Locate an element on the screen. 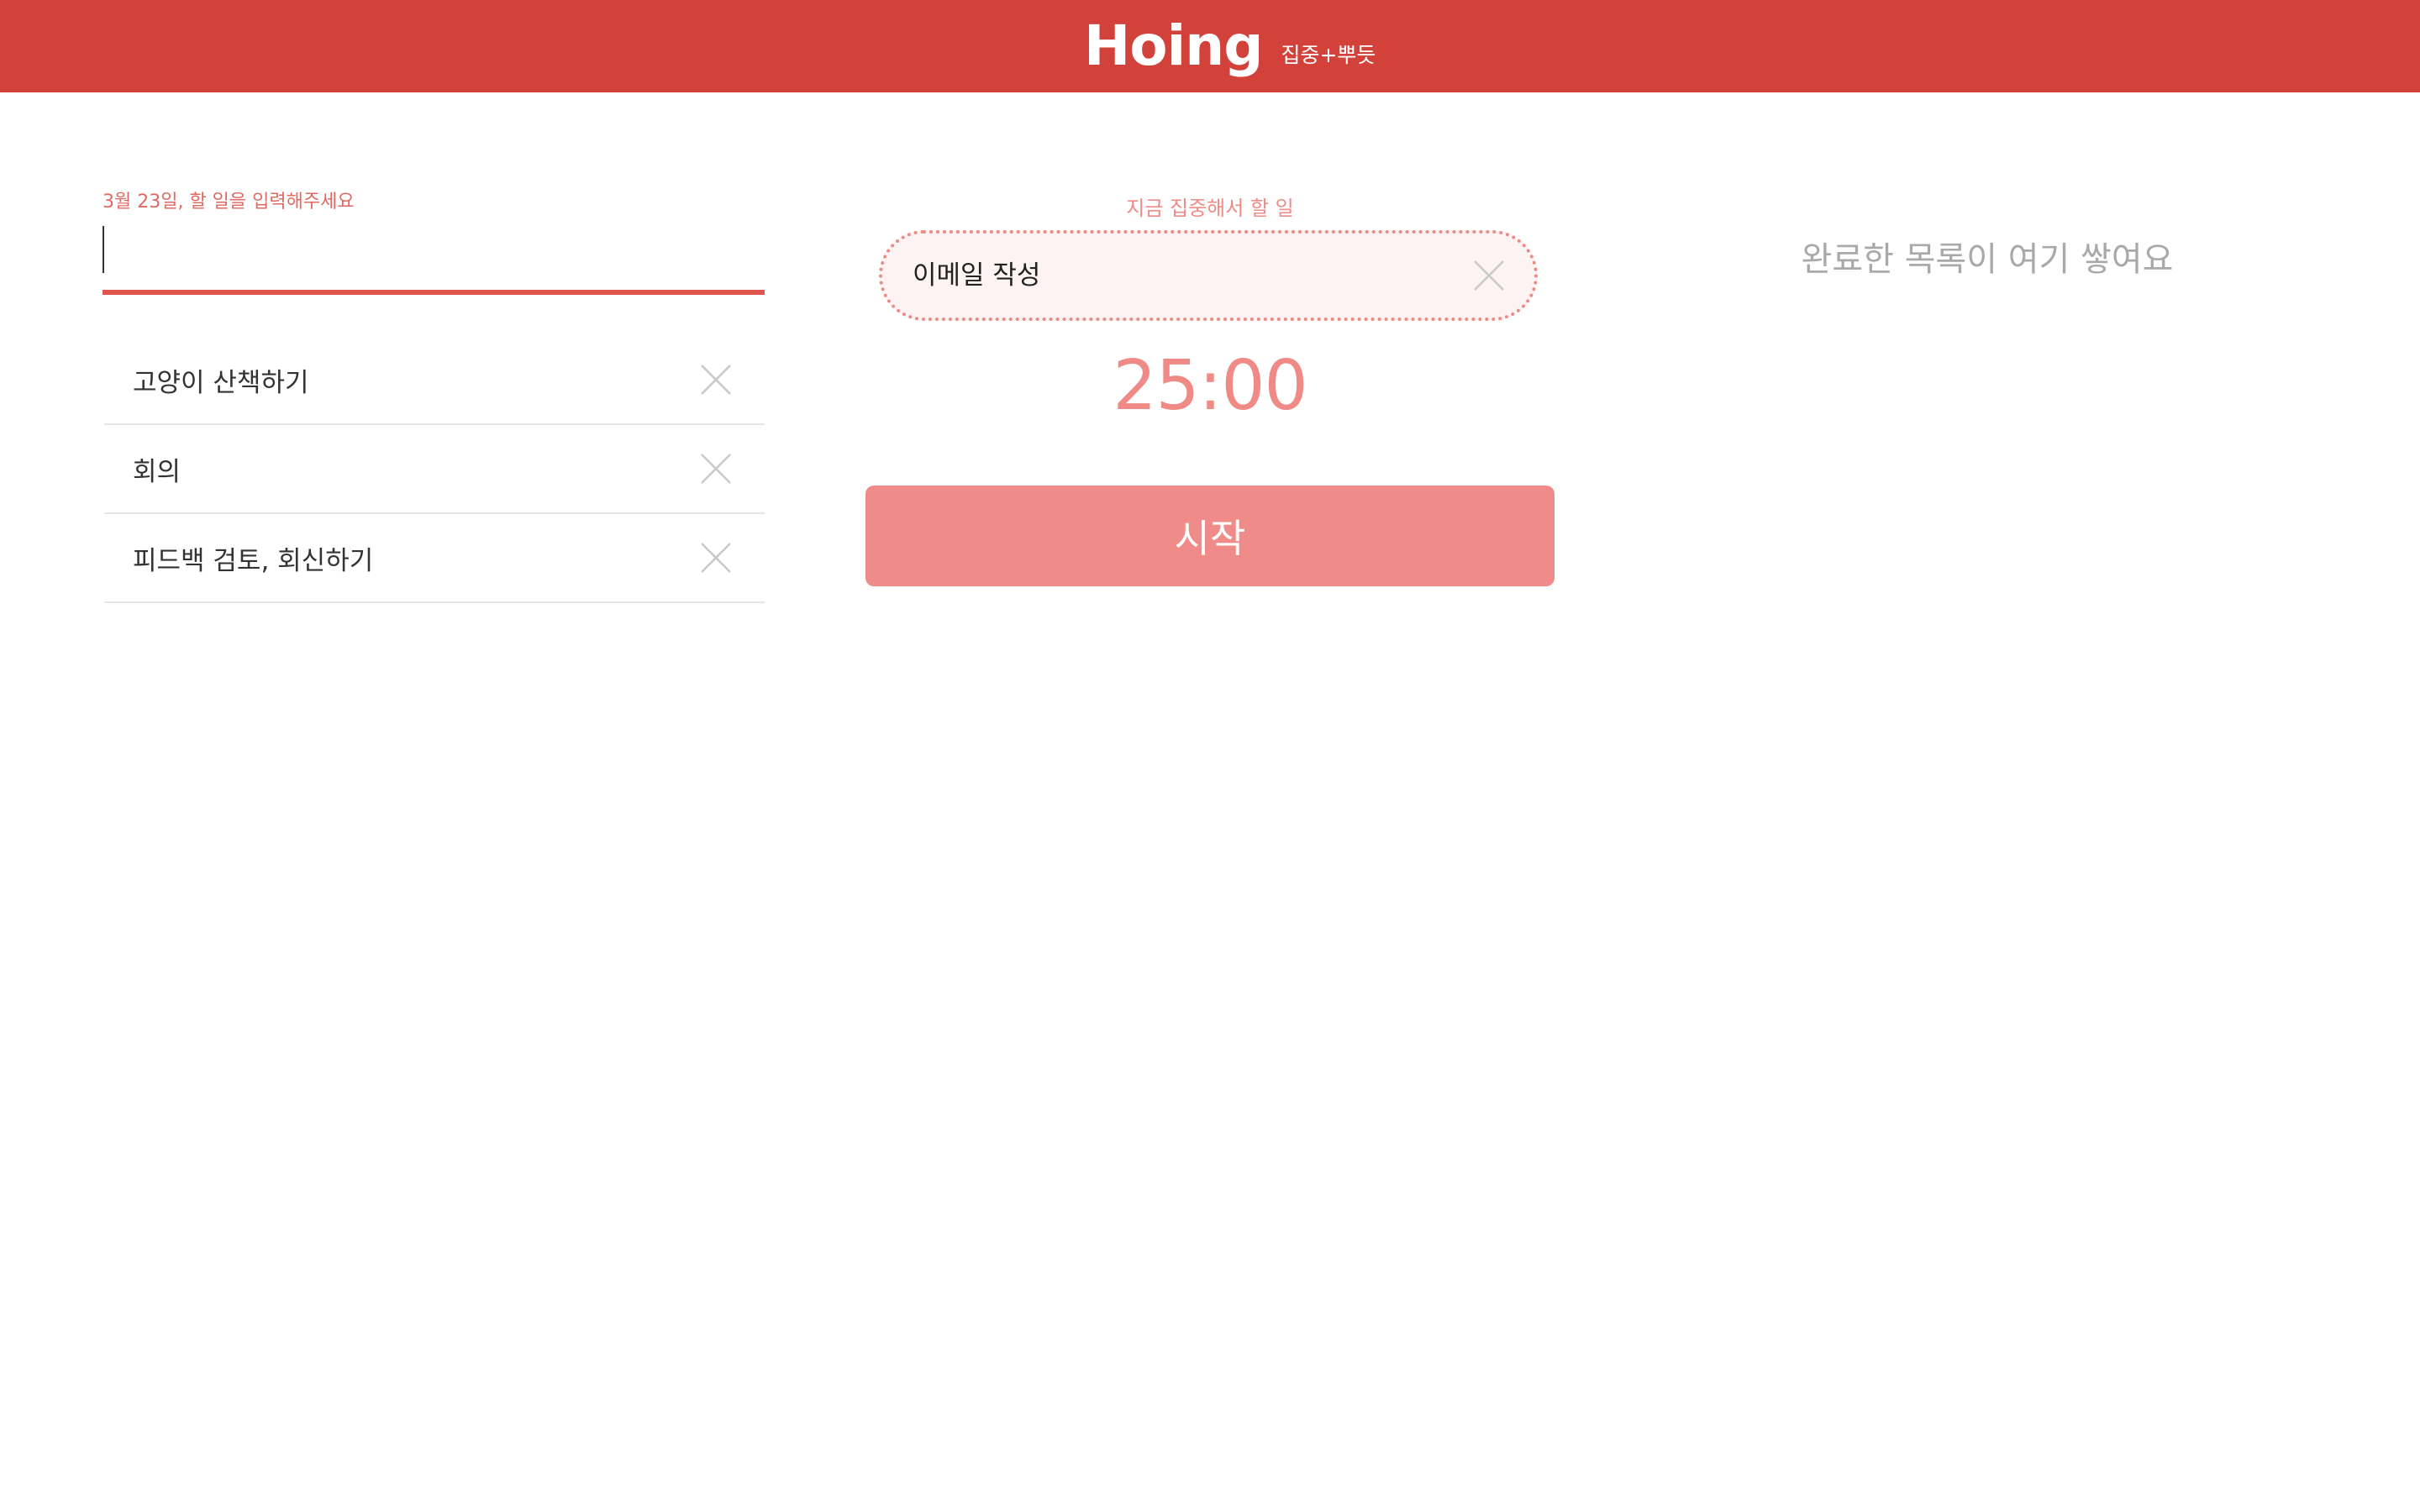  app-tagline: 집중+뿌듯 is located at coordinates (1328, 55).